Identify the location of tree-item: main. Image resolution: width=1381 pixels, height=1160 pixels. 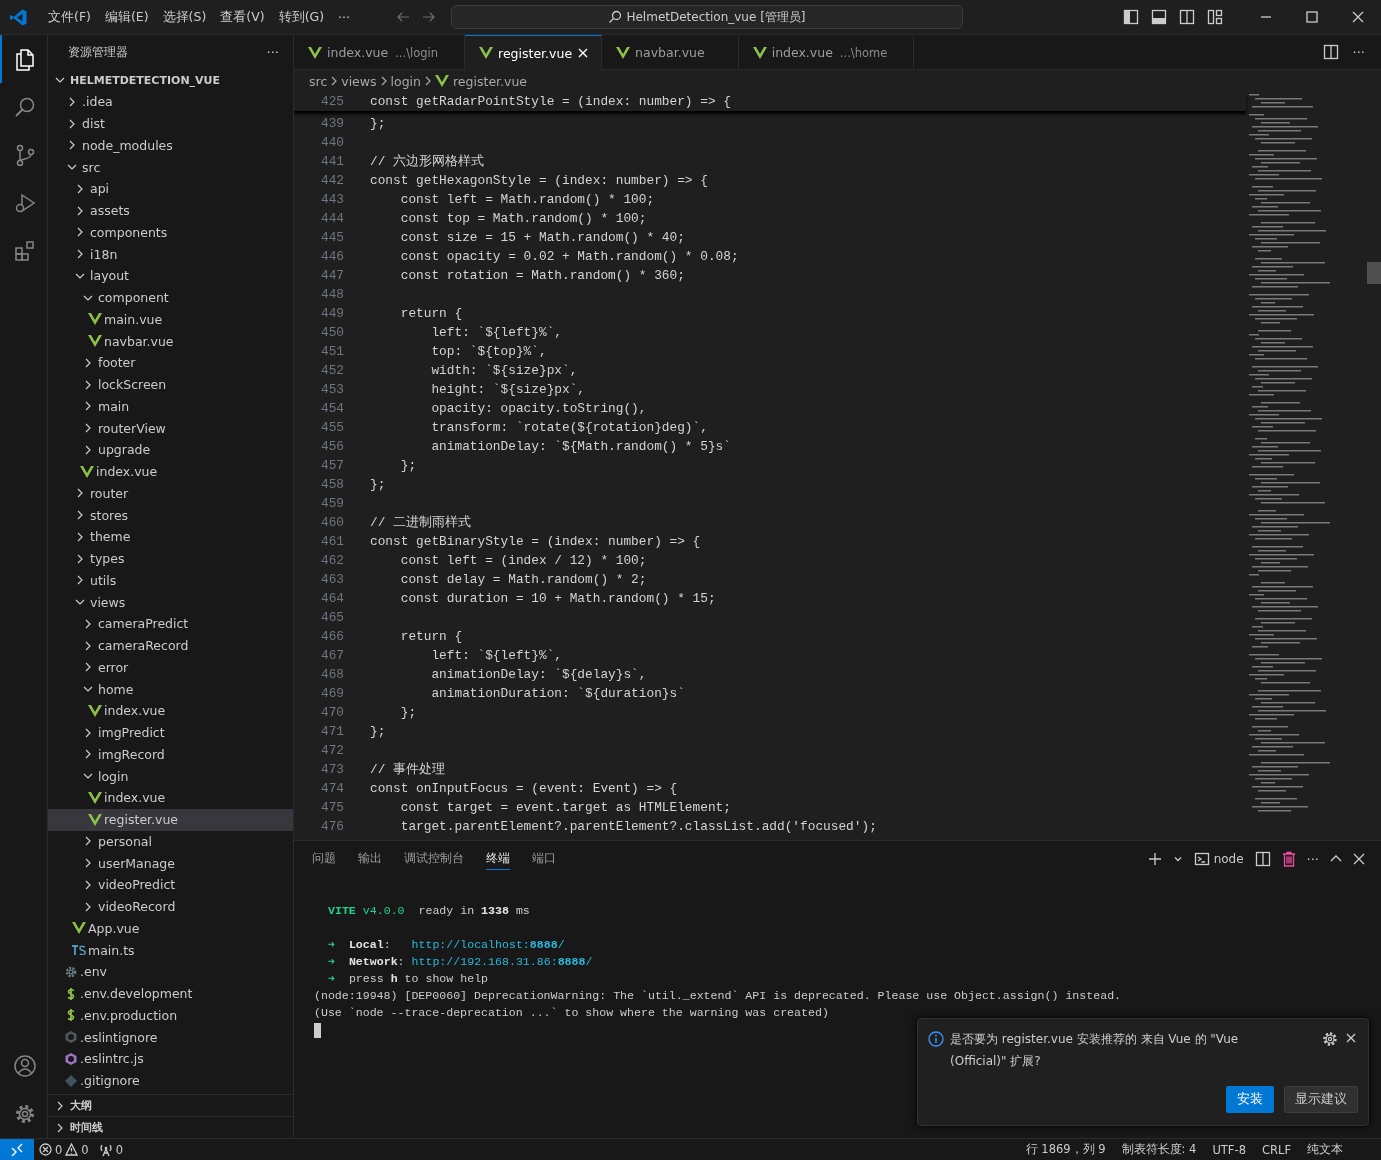
(170, 406).